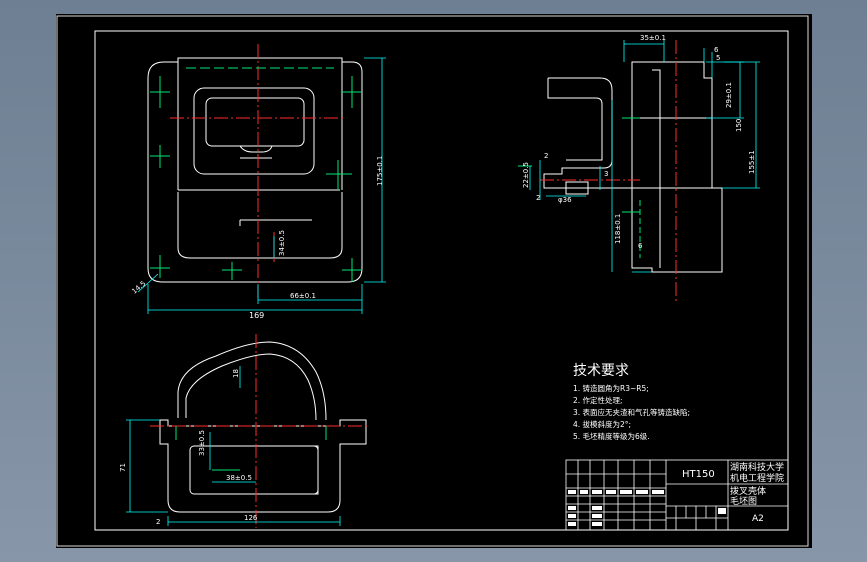  I want to click on sheet-size: A2, so click(758, 519).